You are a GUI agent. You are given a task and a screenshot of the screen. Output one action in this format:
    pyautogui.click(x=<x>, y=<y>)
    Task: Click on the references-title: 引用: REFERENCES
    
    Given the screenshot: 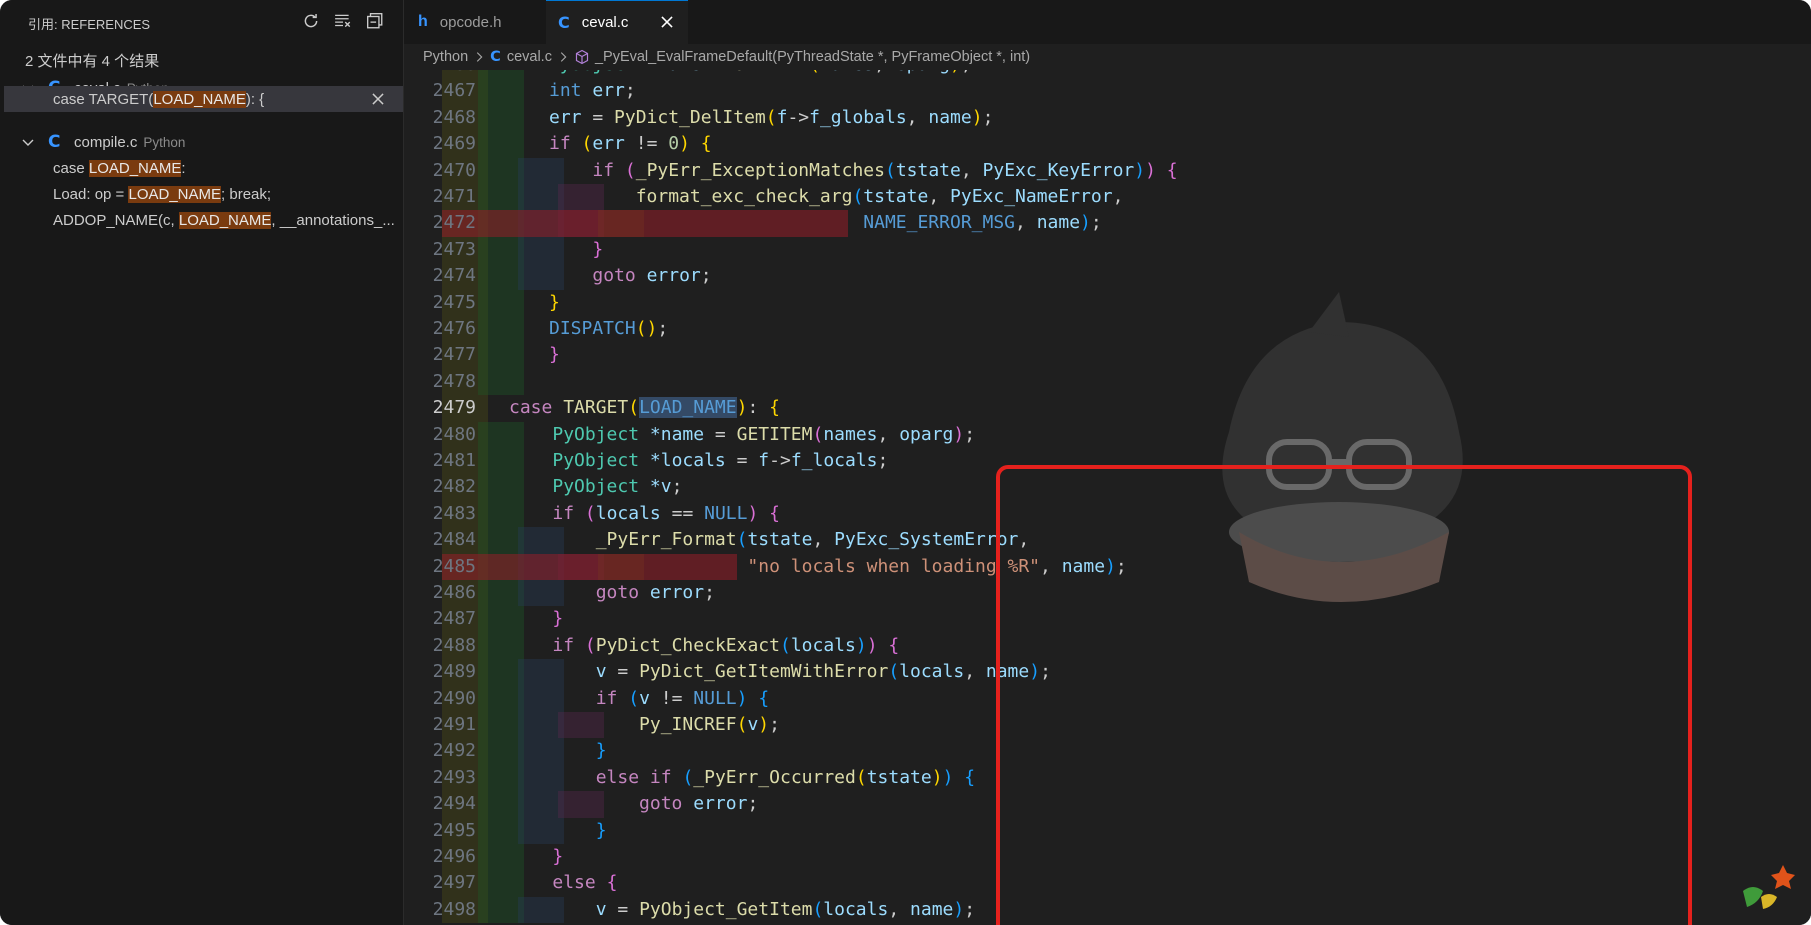 What is the action you would take?
    pyautogui.click(x=89, y=24)
    